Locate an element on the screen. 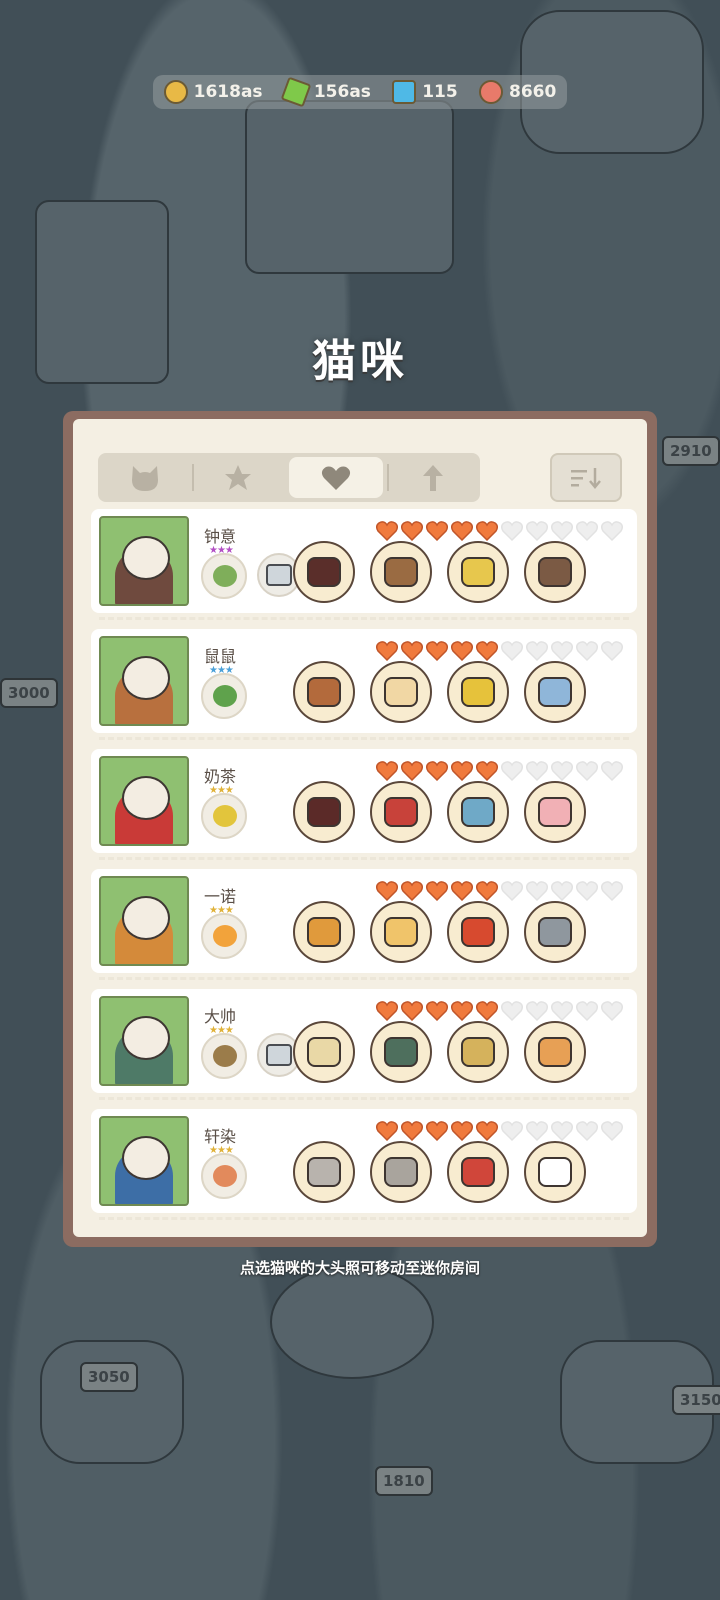  tab-cats is located at coordinates (145, 477).